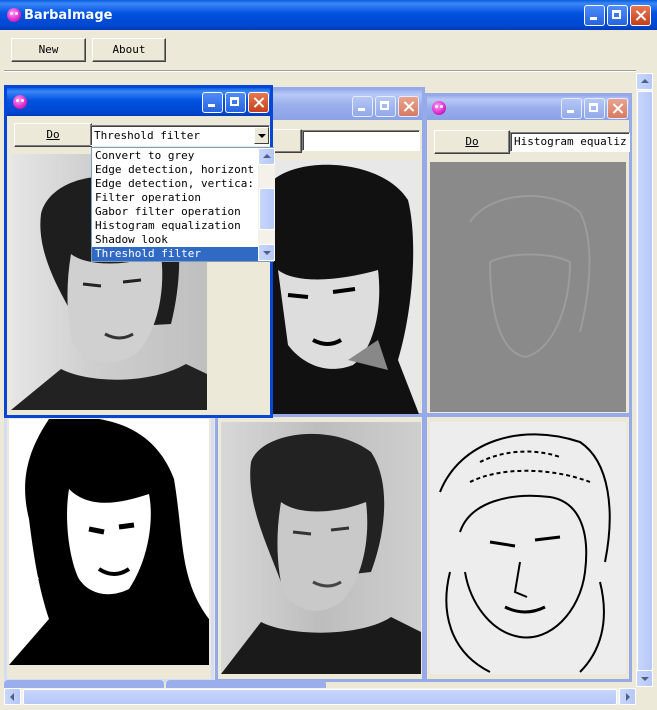 The image size is (657, 710). I want to click on main-close-button, so click(640, 15).